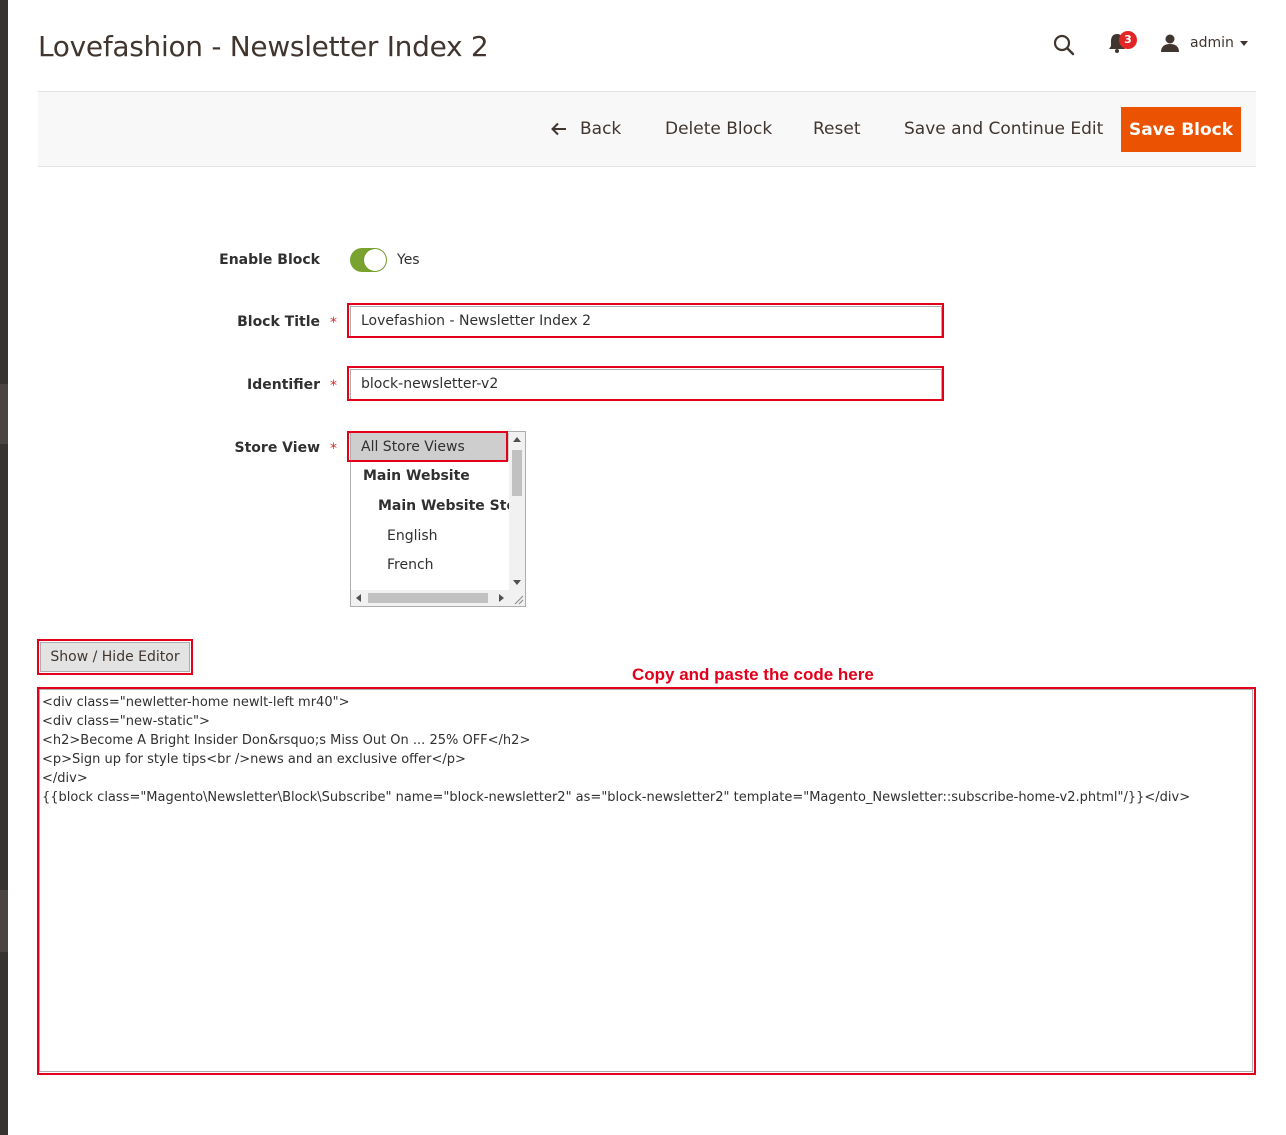  What do you see at coordinates (278, 322) in the screenshot?
I see `block-title-label: Block Title` at bounding box center [278, 322].